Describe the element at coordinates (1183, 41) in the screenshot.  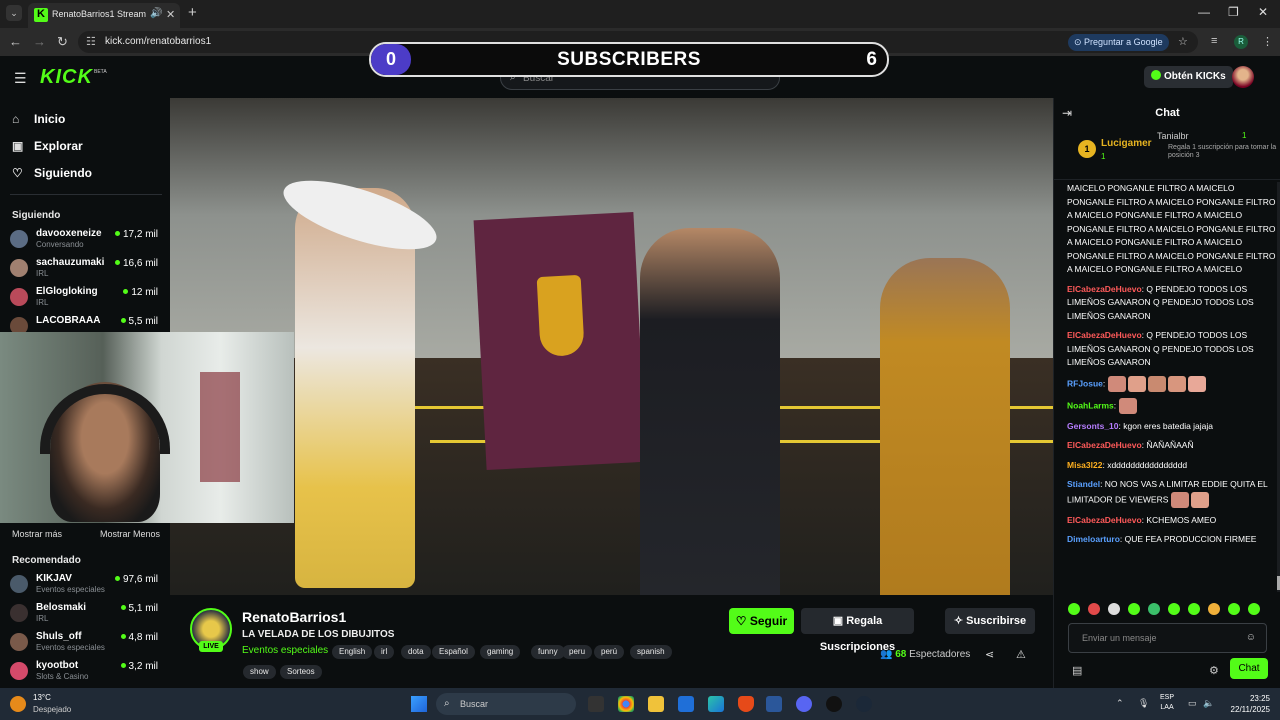
I see `bookmark-star-icon: ☆` at that location.